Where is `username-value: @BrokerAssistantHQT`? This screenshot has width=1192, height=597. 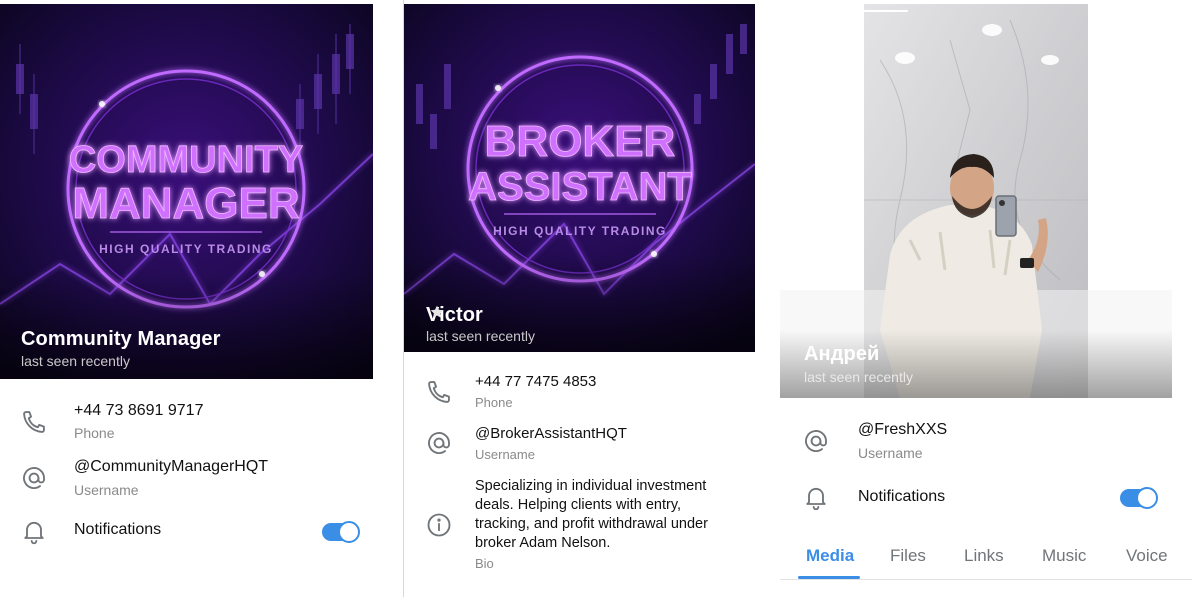 username-value: @BrokerAssistantHQT is located at coordinates (551, 433).